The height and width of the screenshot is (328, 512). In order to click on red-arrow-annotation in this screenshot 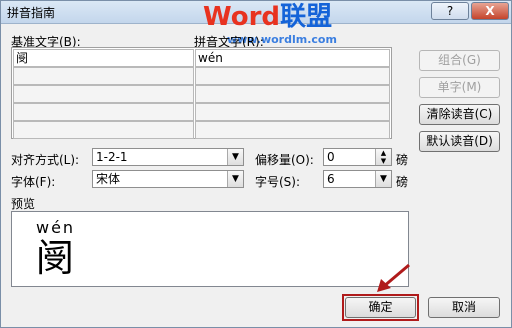, I will do `click(393, 277)`.